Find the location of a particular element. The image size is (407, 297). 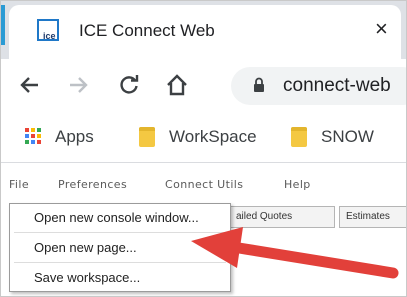

ice-favicon-icon: ice is located at coordinates (48, 30).